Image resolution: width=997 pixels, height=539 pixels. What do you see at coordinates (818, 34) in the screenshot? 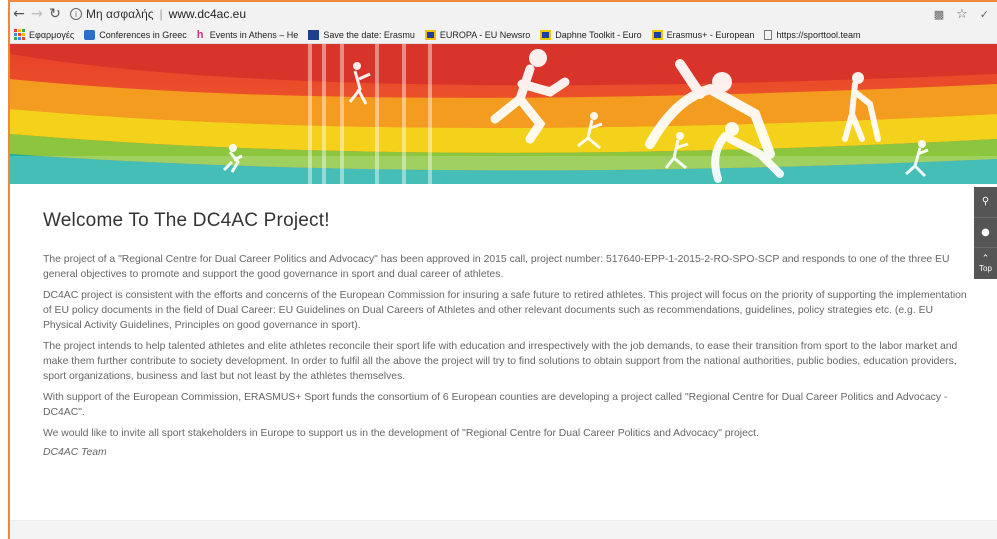
I see `bookmark-label: https://sporttool.team` at bounding box center [818, 34].